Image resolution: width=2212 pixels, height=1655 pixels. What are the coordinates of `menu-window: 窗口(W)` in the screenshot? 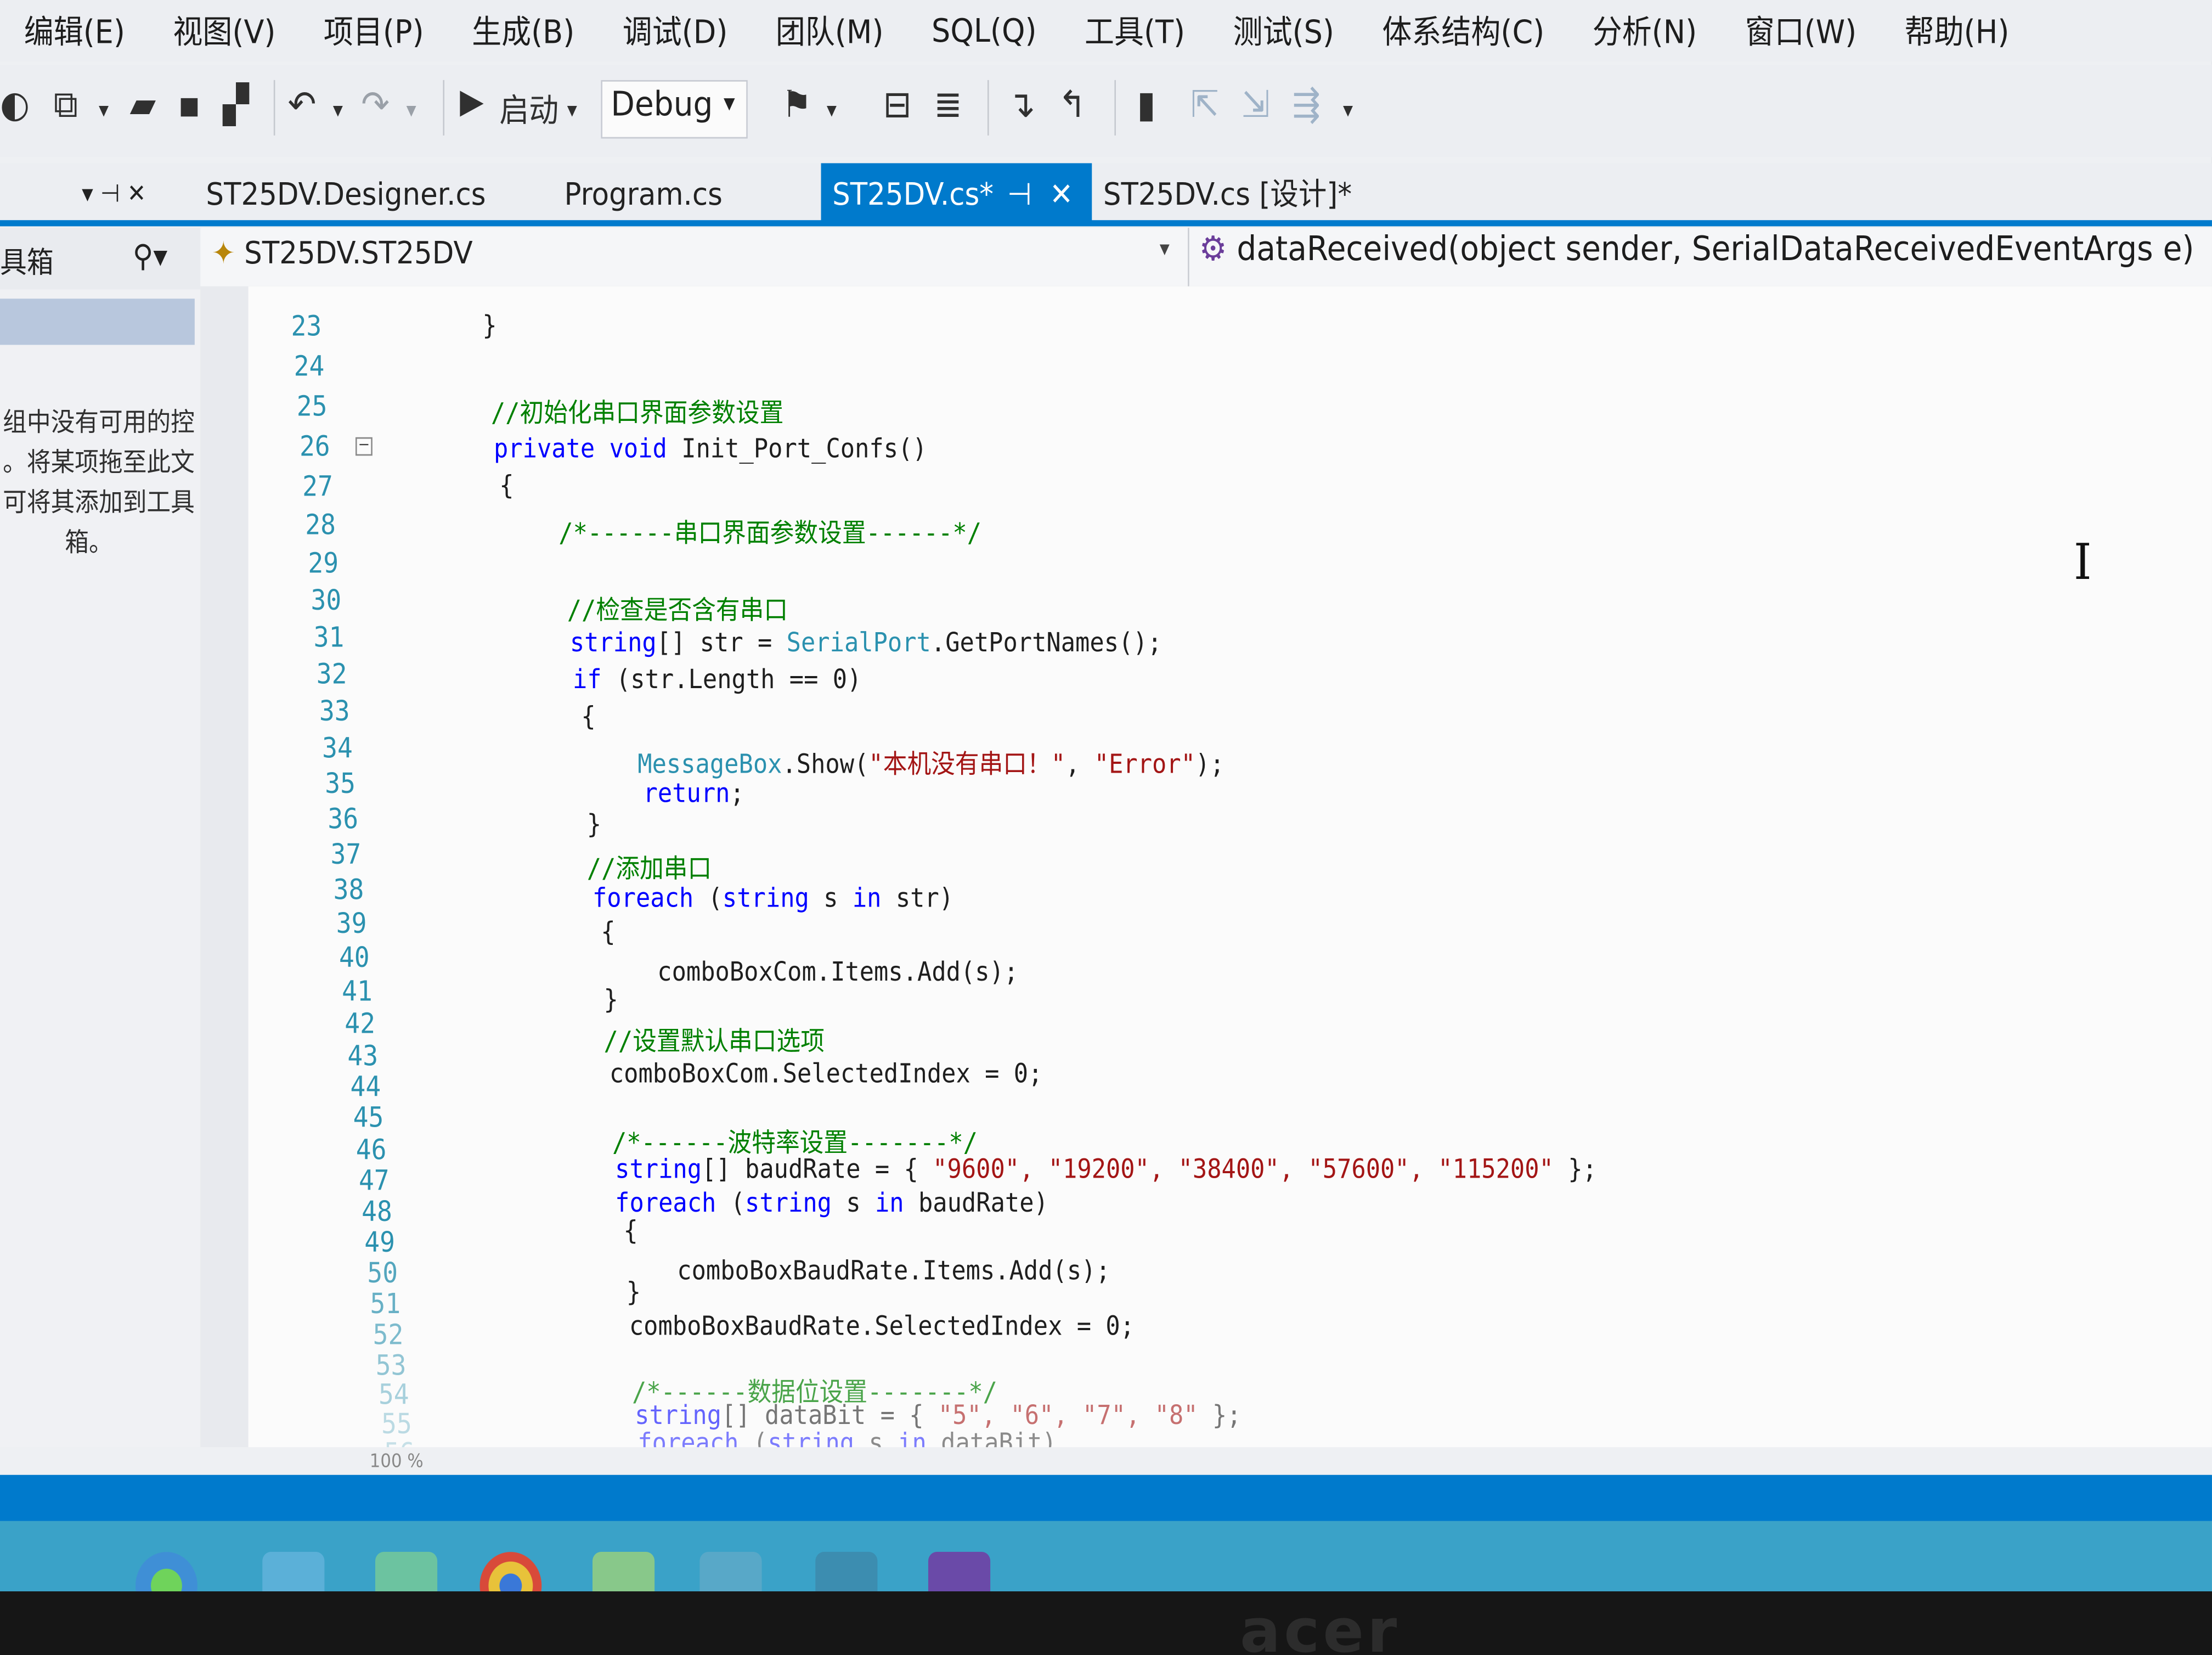 It's located at (1801, 31).